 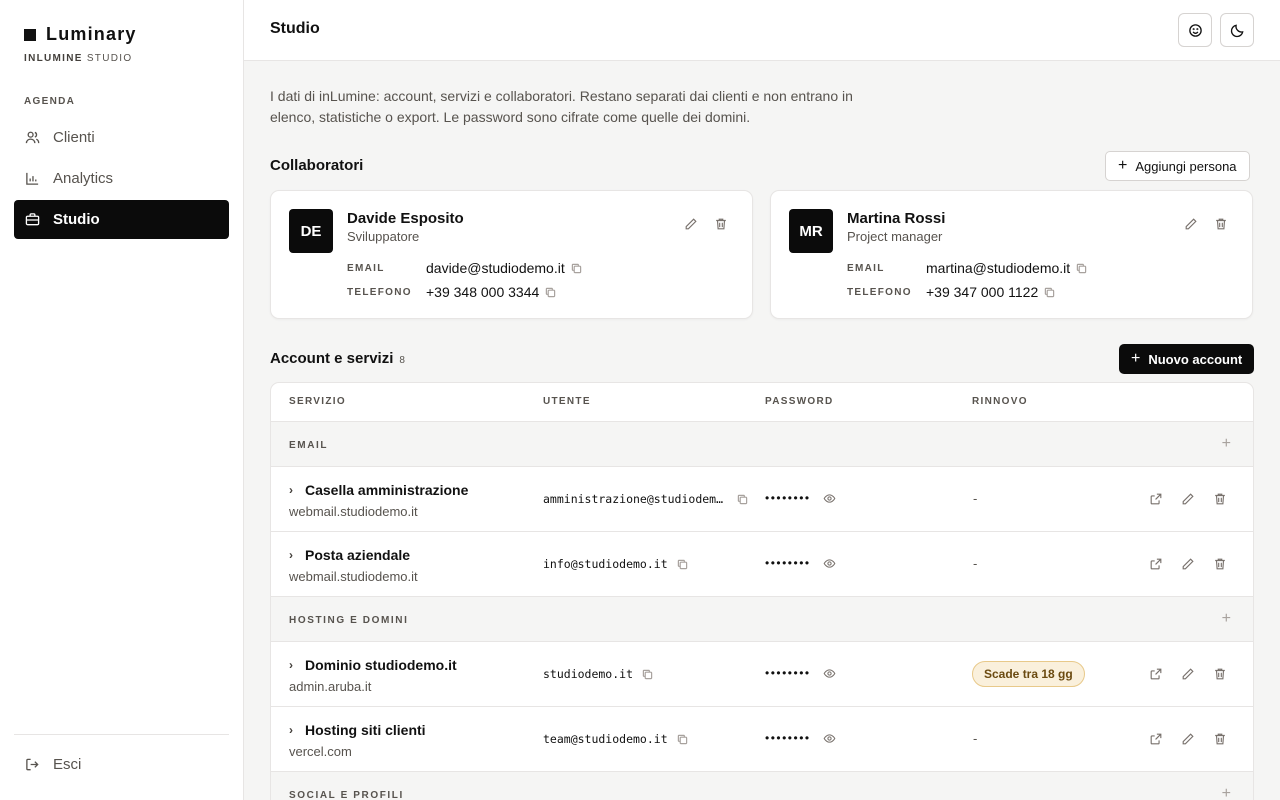 What do you see at coordinates (762, 786) in the screenshot?
I see `table-group-header: SOCIAL E PROFILI +` at bounding box center [762, 786].